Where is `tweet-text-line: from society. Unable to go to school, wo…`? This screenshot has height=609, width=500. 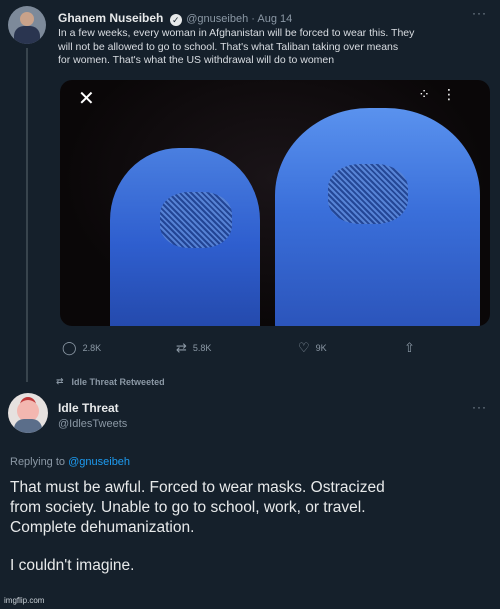 tweet-text-line: from society. Unable to go to school, wo… is located at coordinates (188, 507).